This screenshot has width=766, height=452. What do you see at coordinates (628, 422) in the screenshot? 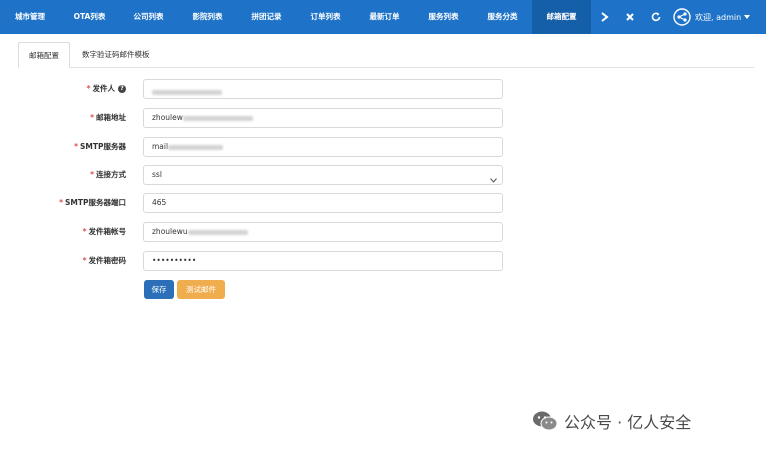
I see `watermark-text: 公众号 · 亿人安全` at bounding box center [628, 422].